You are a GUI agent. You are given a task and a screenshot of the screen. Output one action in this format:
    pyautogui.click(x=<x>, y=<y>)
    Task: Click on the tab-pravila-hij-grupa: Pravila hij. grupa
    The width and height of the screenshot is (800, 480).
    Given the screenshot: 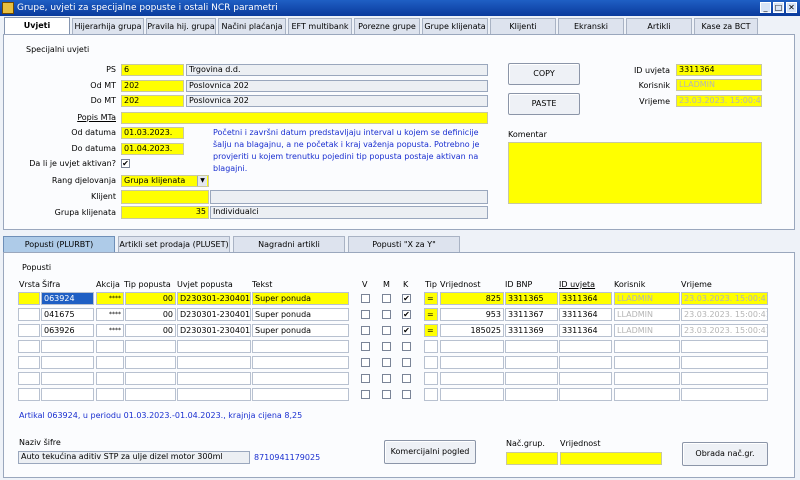 What is the action you would take?
    pyautogui.click(x=181, y=26)
    